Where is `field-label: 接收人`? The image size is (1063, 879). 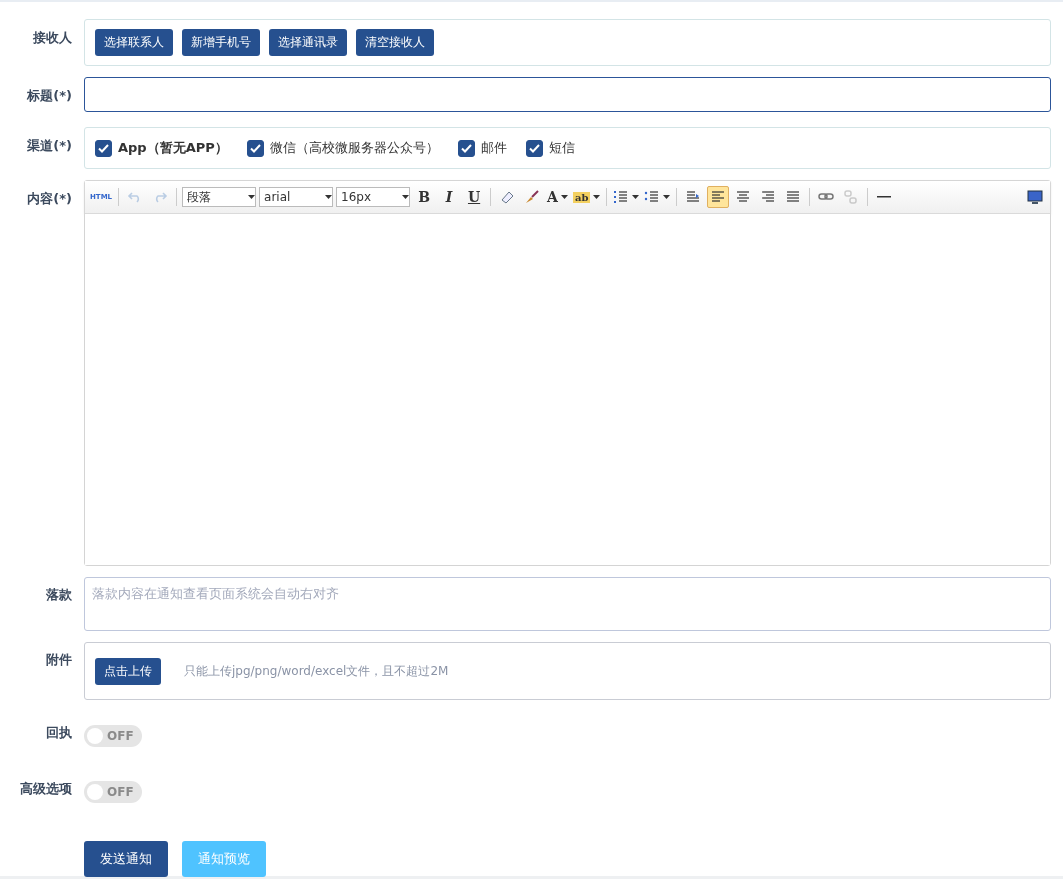 field-label: 接收人 is located at coordinates (52, 38).